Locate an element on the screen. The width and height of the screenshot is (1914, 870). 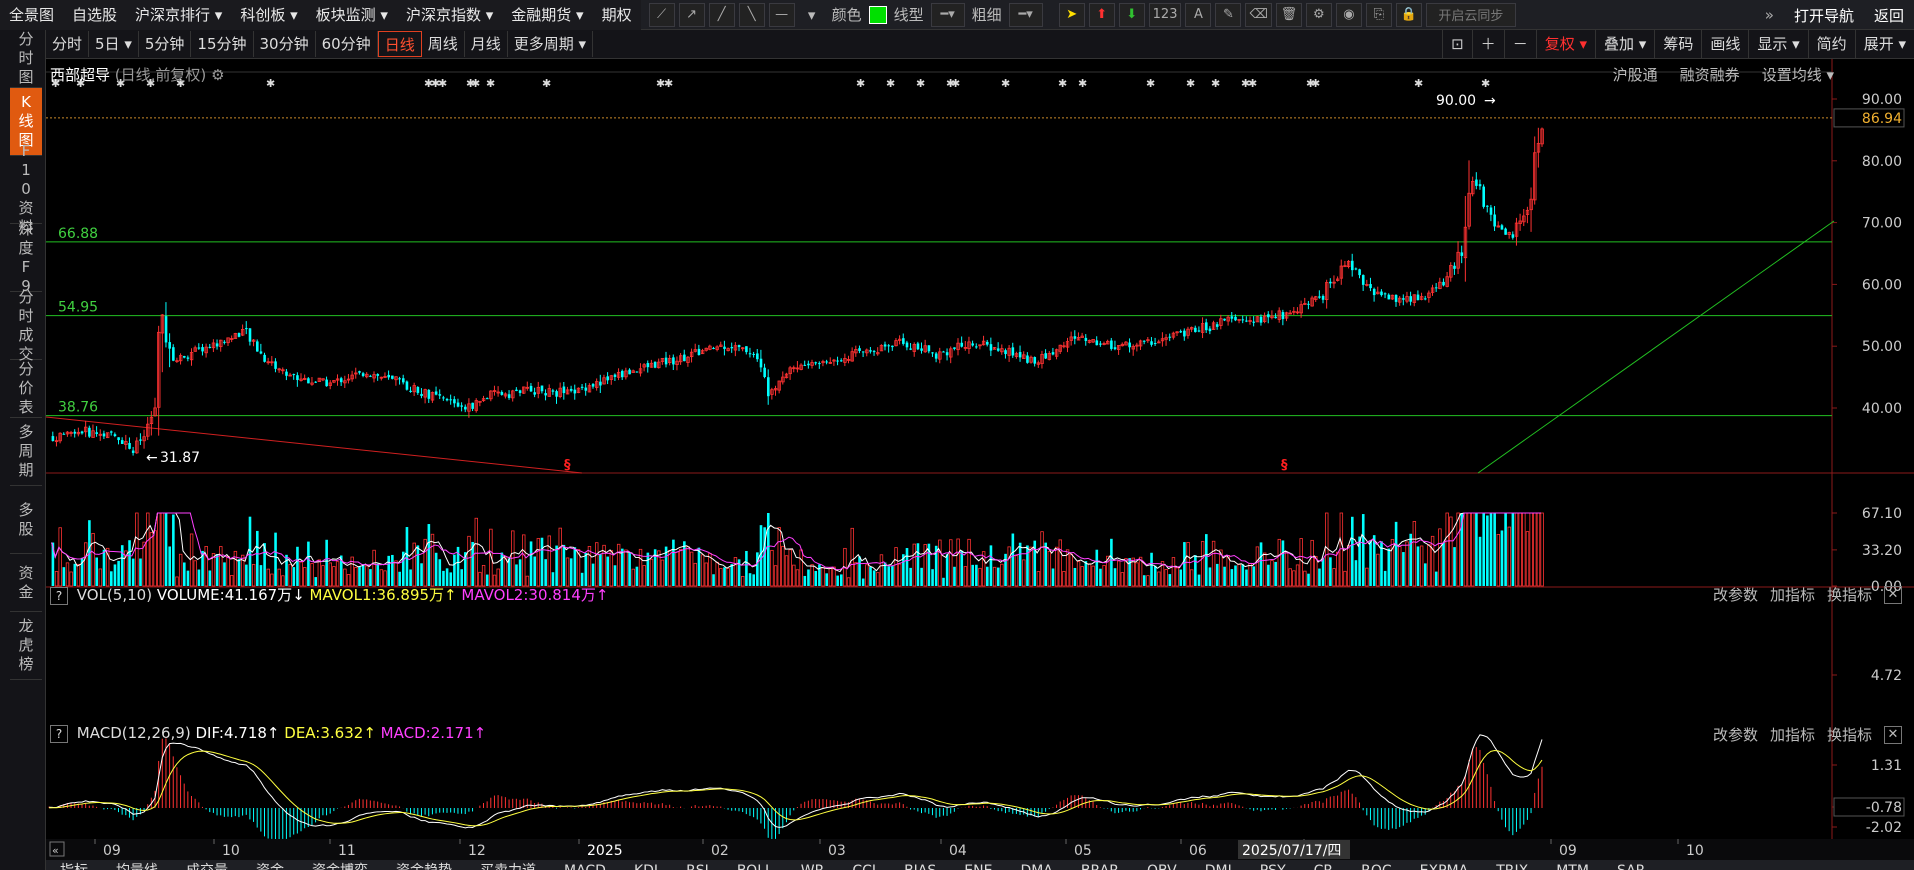
menu-item: 金融期货 ▾ is located at coordinates (547, 15).